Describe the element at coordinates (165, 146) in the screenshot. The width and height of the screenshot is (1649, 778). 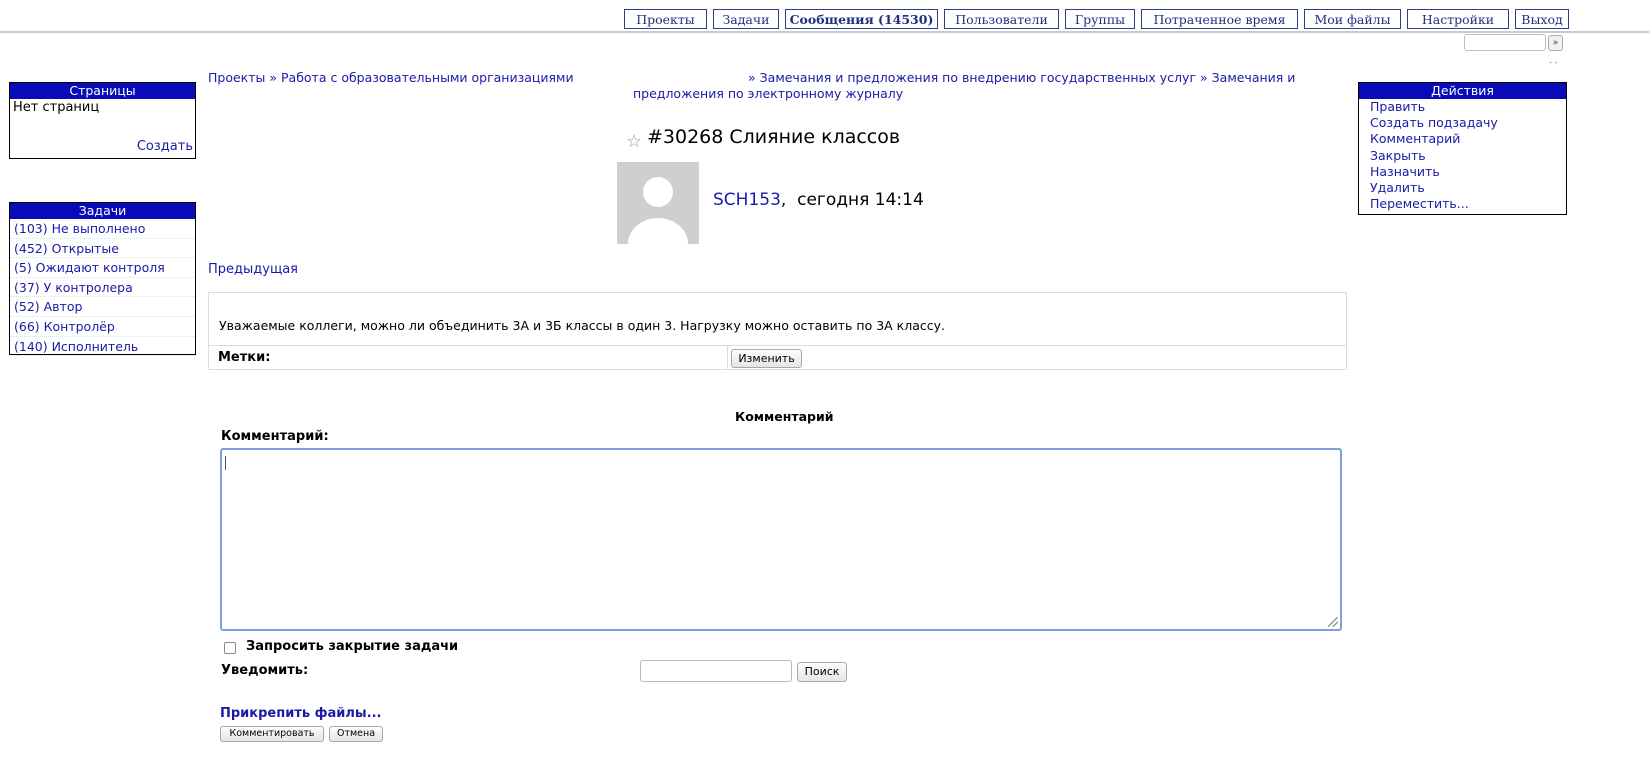
I see `create-page-link: Создать` at that location.